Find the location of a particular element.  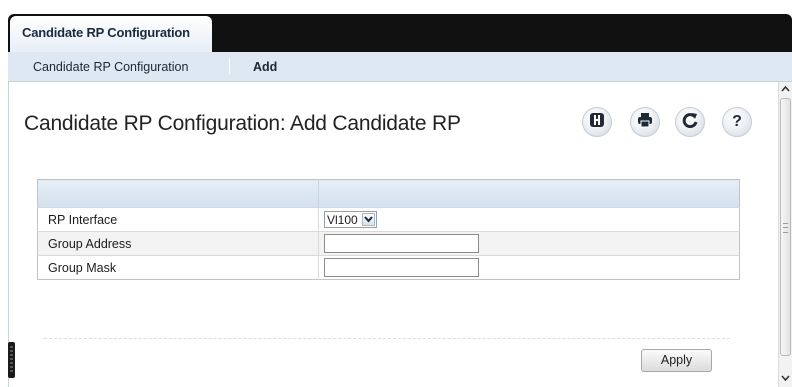

table-header-row is located at coordinates (388, 193).